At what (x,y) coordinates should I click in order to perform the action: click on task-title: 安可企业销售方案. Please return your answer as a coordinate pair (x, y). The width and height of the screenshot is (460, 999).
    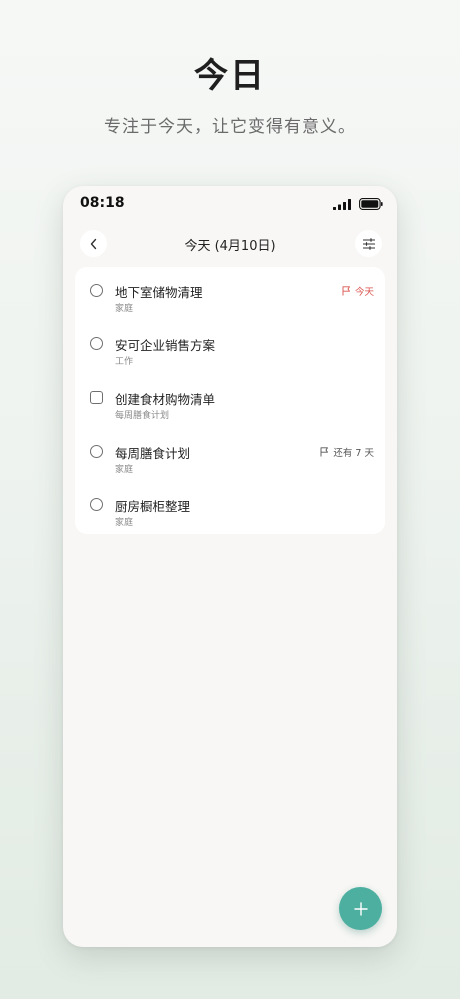
    Looking at the image, I should click on (165, 345).